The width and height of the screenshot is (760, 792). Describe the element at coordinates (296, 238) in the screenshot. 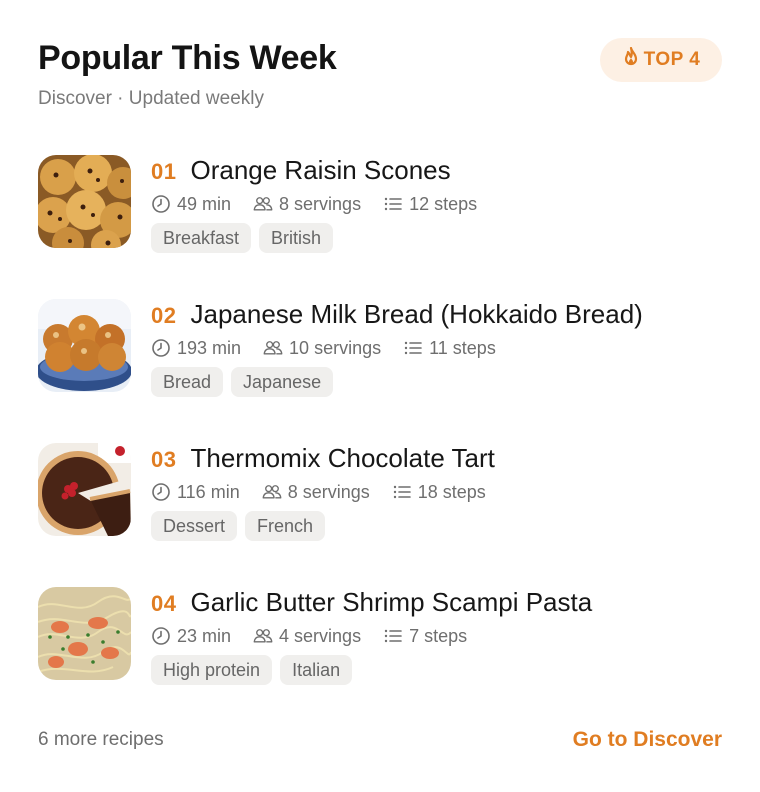

I see `recipe-tag: British` at that location.